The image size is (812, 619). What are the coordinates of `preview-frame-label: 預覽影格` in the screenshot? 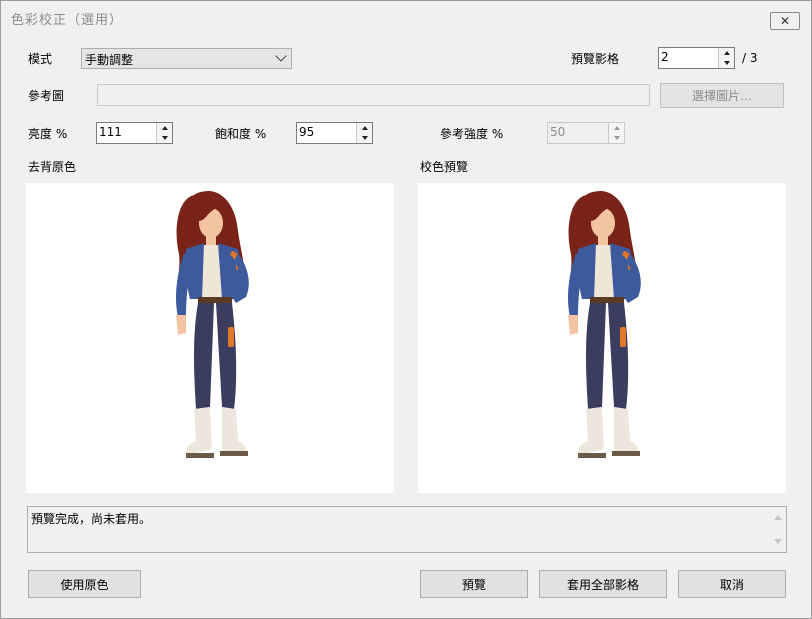 It's located at (595, 59).